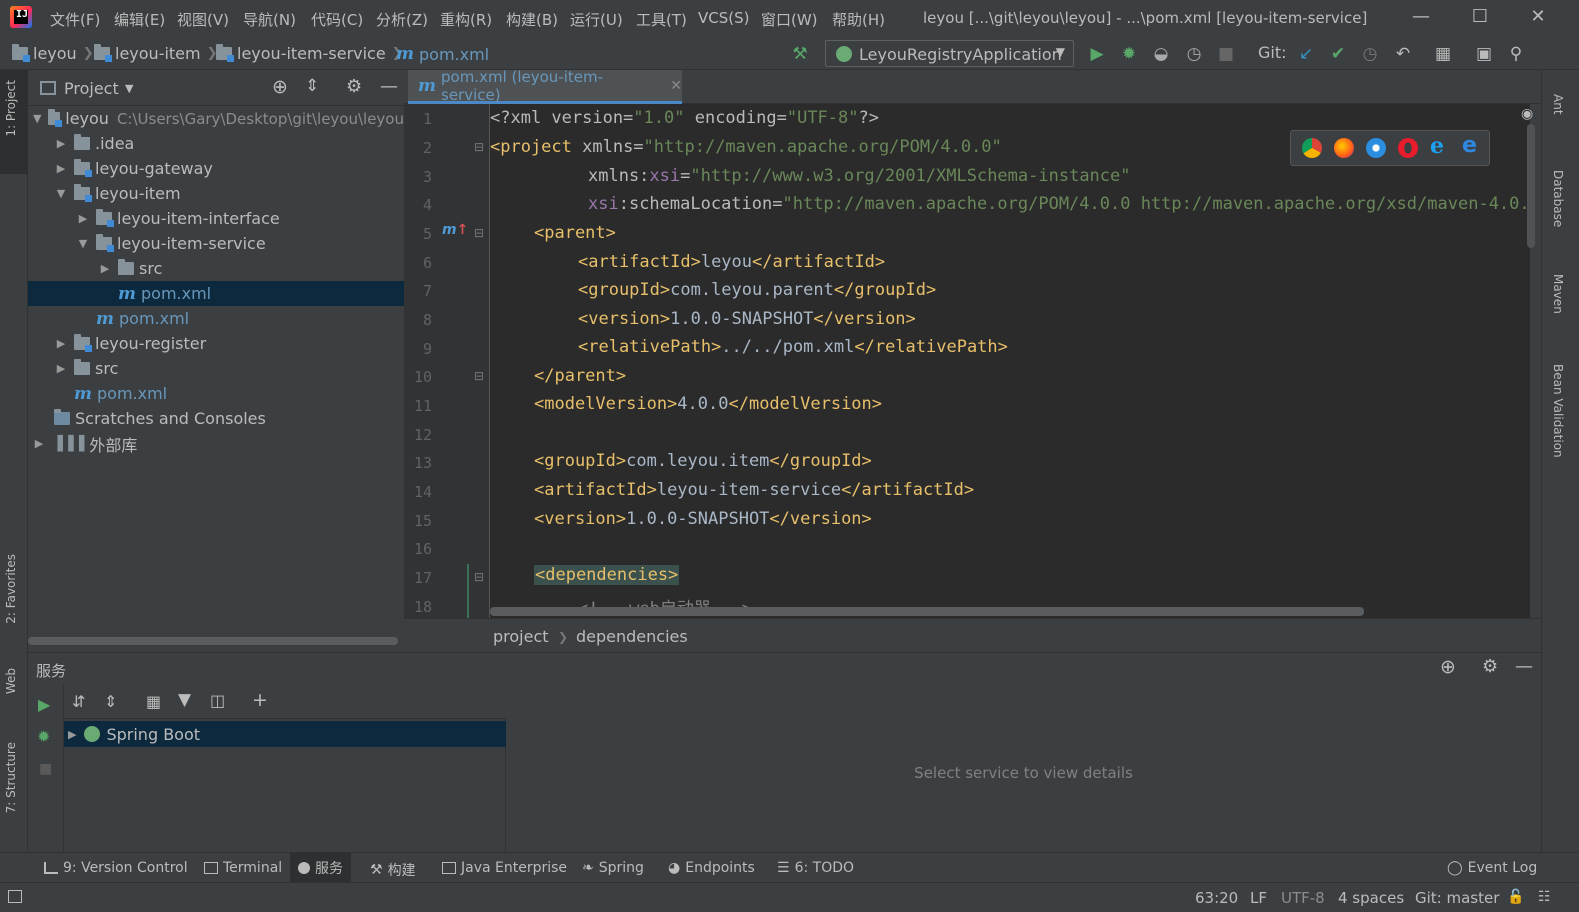 The image size is (1579, 912). Describe the element at coordinates (1558, 198) in the screenshot. I see `tab-database: Database` at that location.